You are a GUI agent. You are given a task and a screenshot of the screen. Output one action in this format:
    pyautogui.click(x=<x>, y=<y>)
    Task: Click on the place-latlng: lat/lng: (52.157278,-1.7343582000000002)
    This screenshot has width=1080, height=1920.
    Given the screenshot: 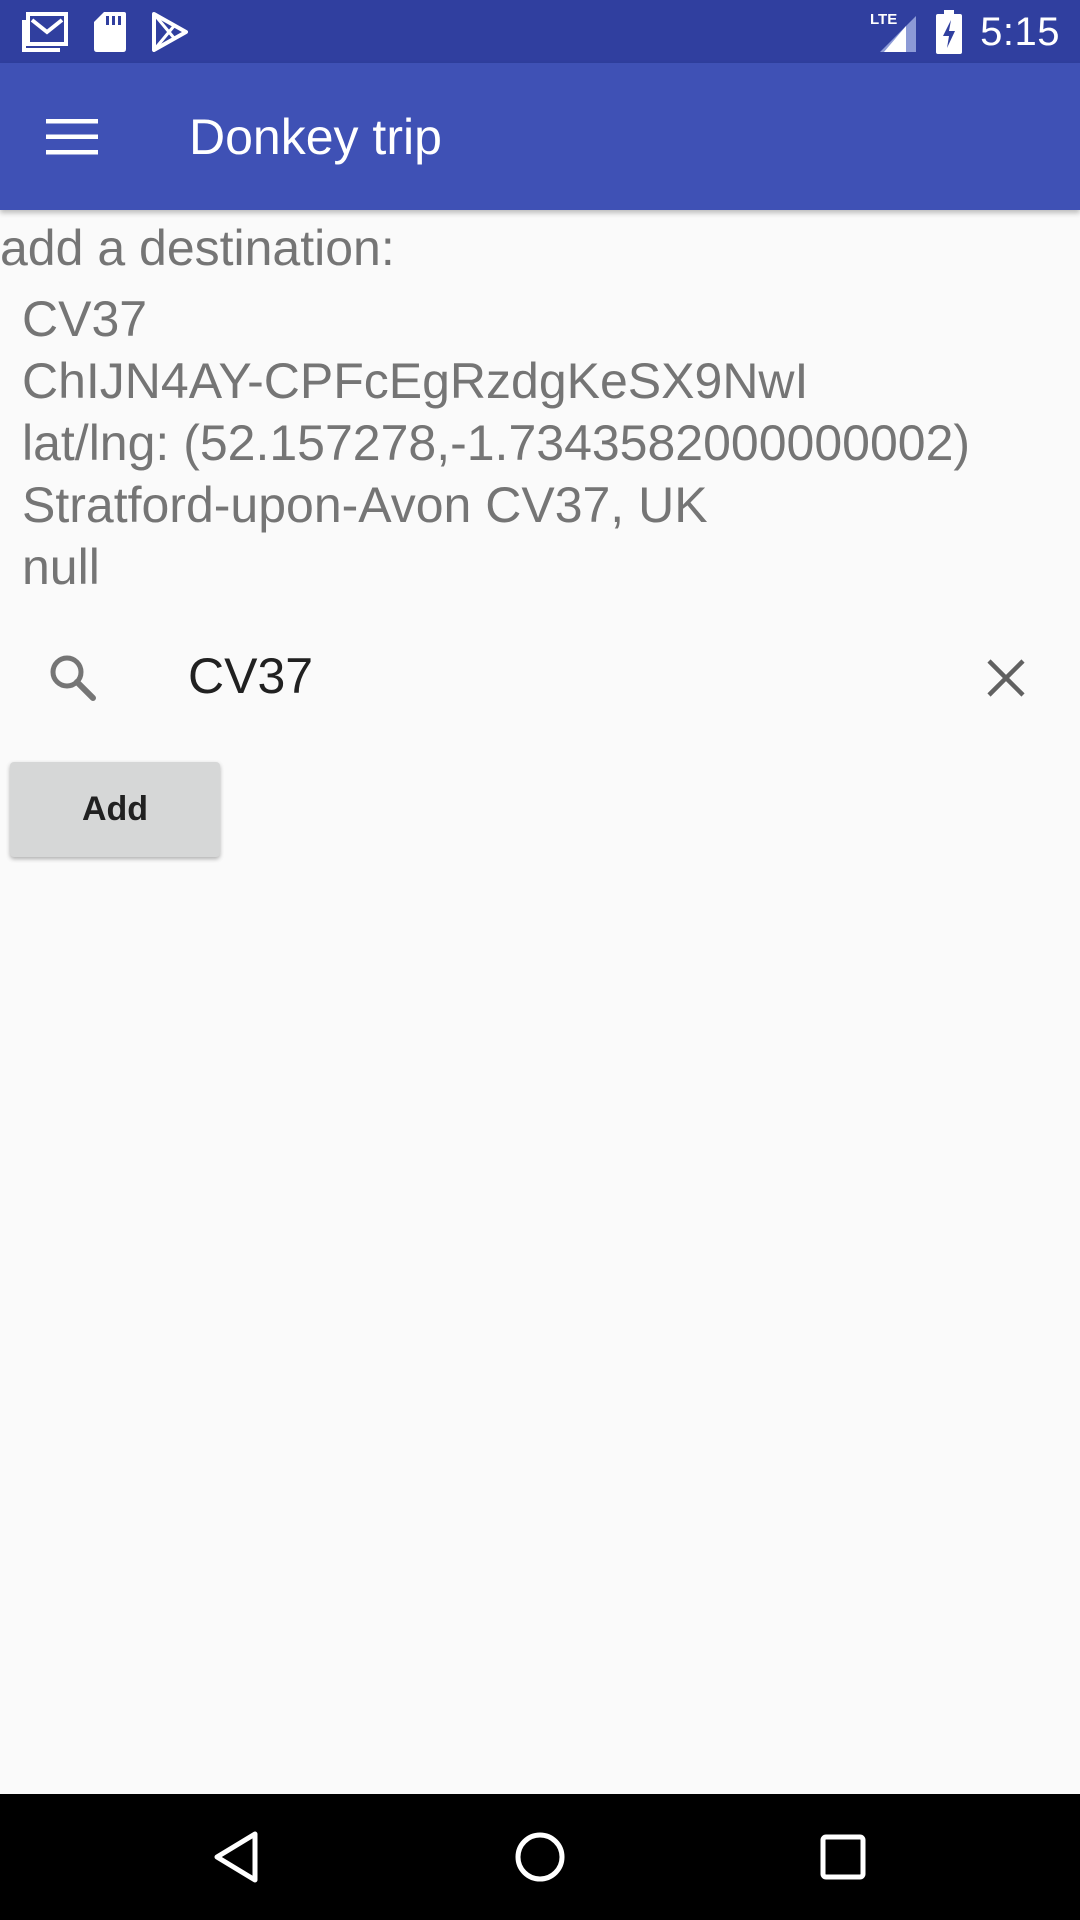 What is the action you would take?
    pyautogui.click(x=496, y=443)
    